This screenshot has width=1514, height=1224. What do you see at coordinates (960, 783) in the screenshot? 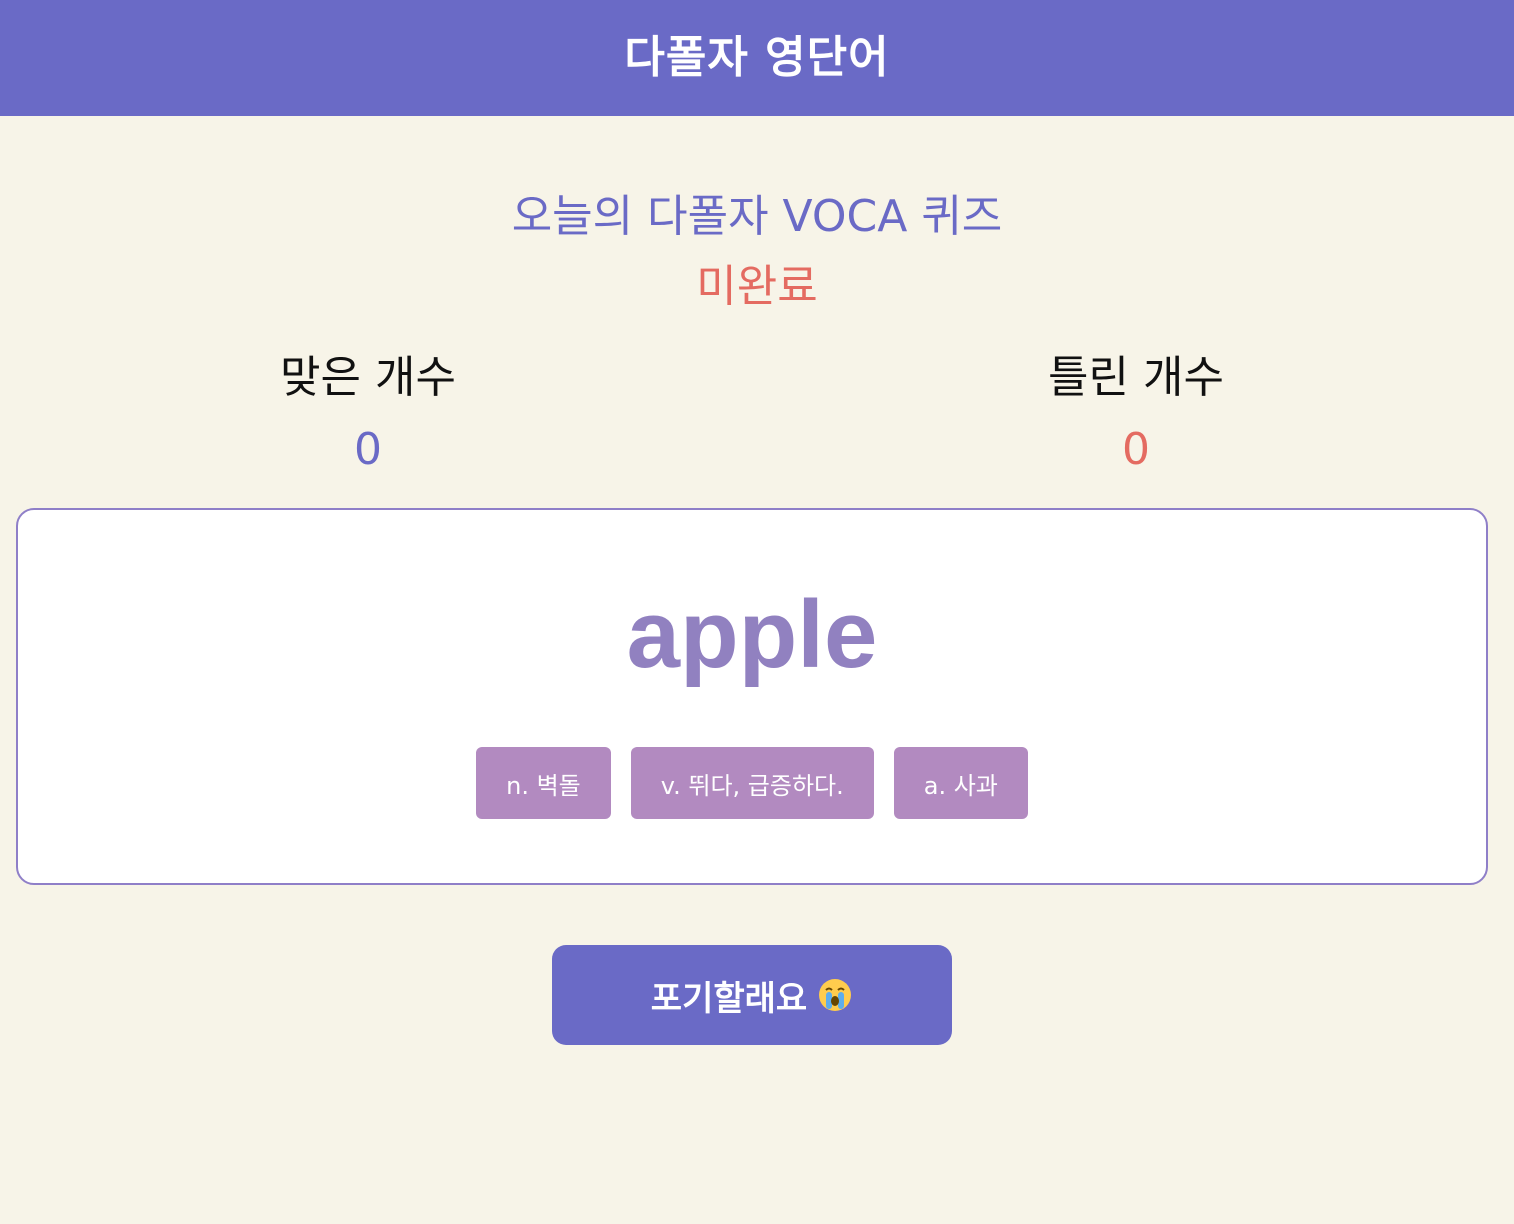
I see `answer-option-3: a. 사과` at bounding box center [960, 783].